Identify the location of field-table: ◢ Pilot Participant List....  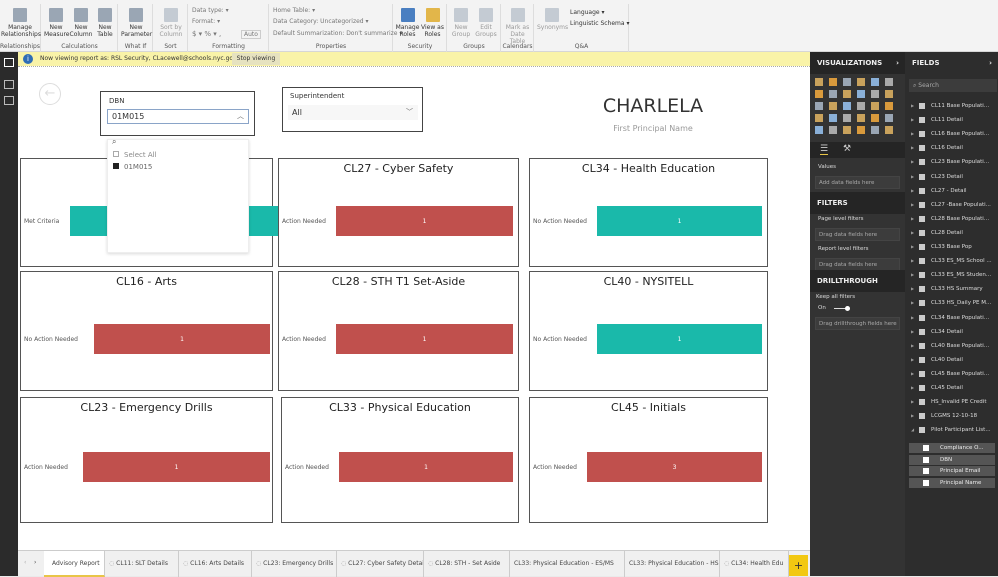
(951, 430).